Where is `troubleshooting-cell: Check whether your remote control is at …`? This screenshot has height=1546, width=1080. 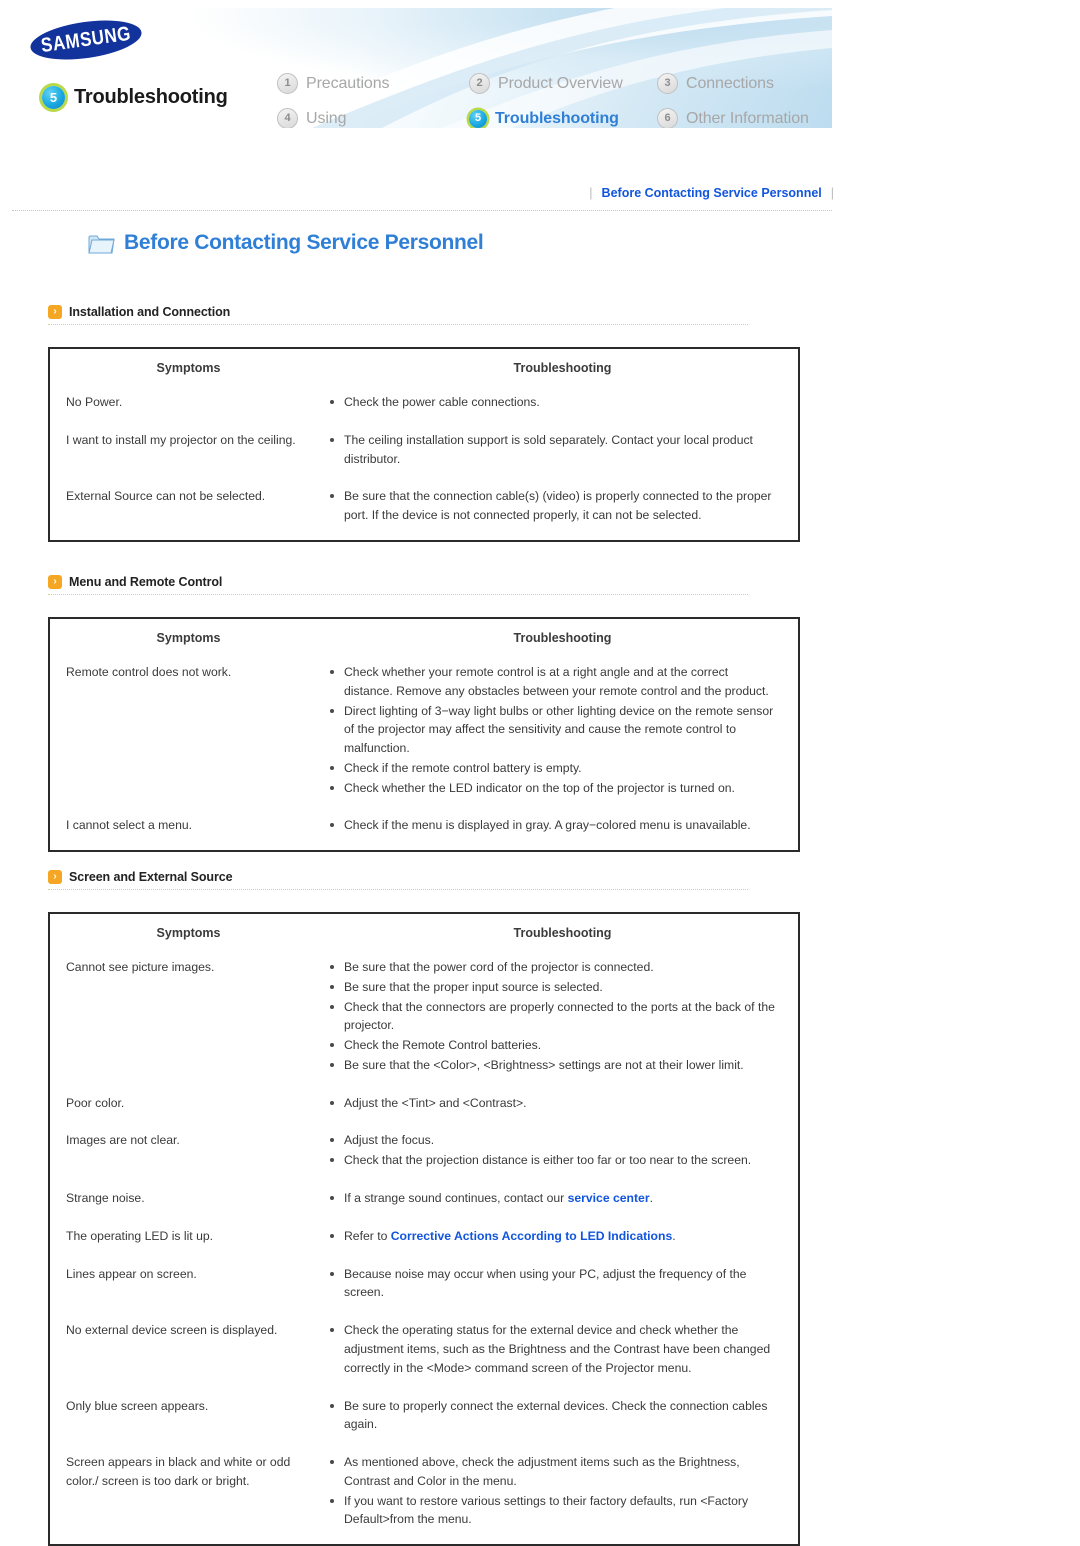
troubleshooting-cell: Check whether your remote control is at … is located at coordinates (562, 735).